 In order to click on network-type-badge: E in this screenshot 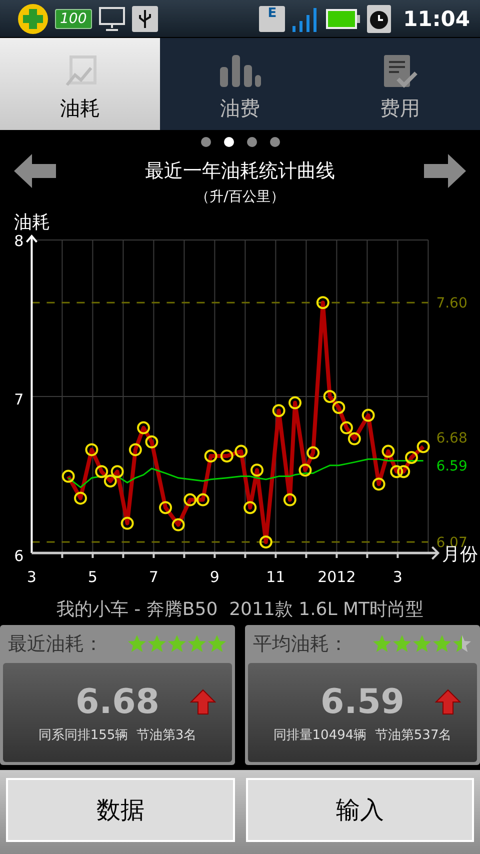, I will do `click(272, 19)`.